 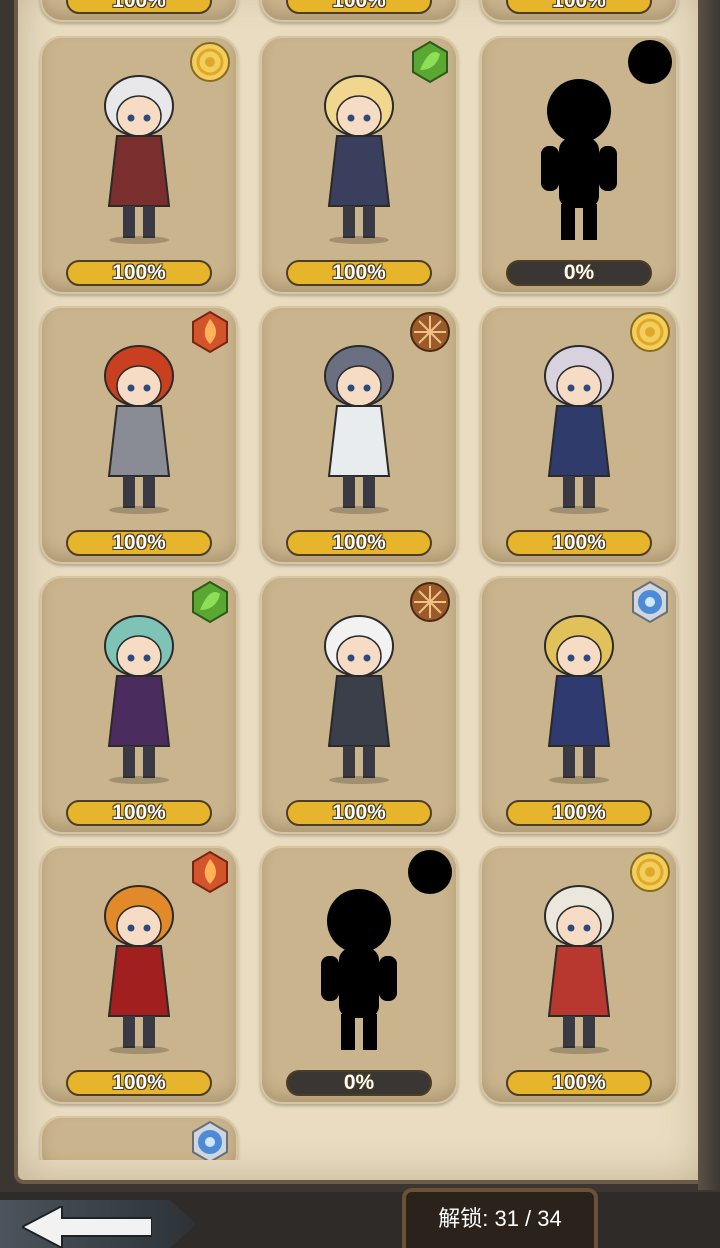 I want to click on unlock-counter: 解锁: 31 / 34, so click(x=500, y=1218).